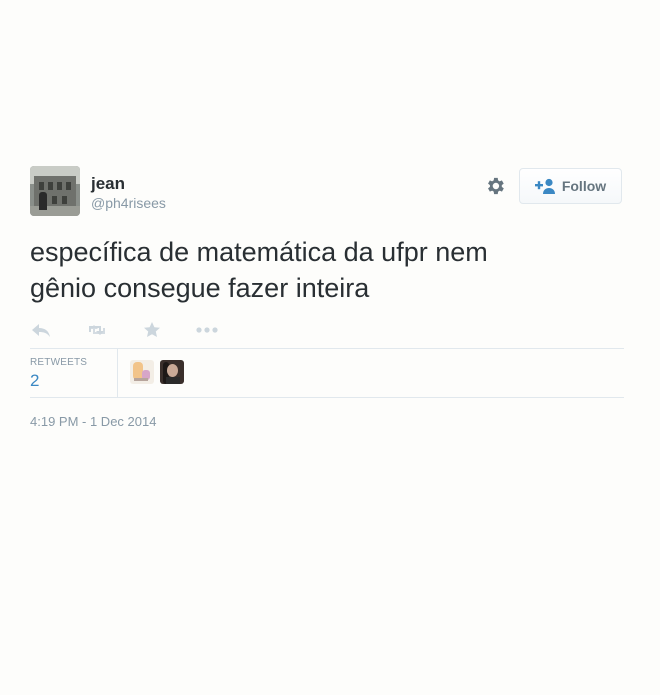  I want to click on retweeter-avatars, so click(160, 372).